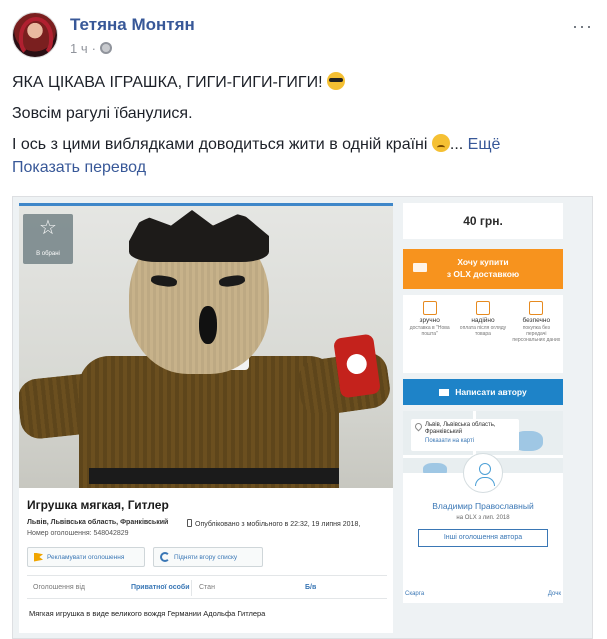  Describe the element at coordinates (311, 587) in the screenshot. I see `param-value: Б/в` at that location.